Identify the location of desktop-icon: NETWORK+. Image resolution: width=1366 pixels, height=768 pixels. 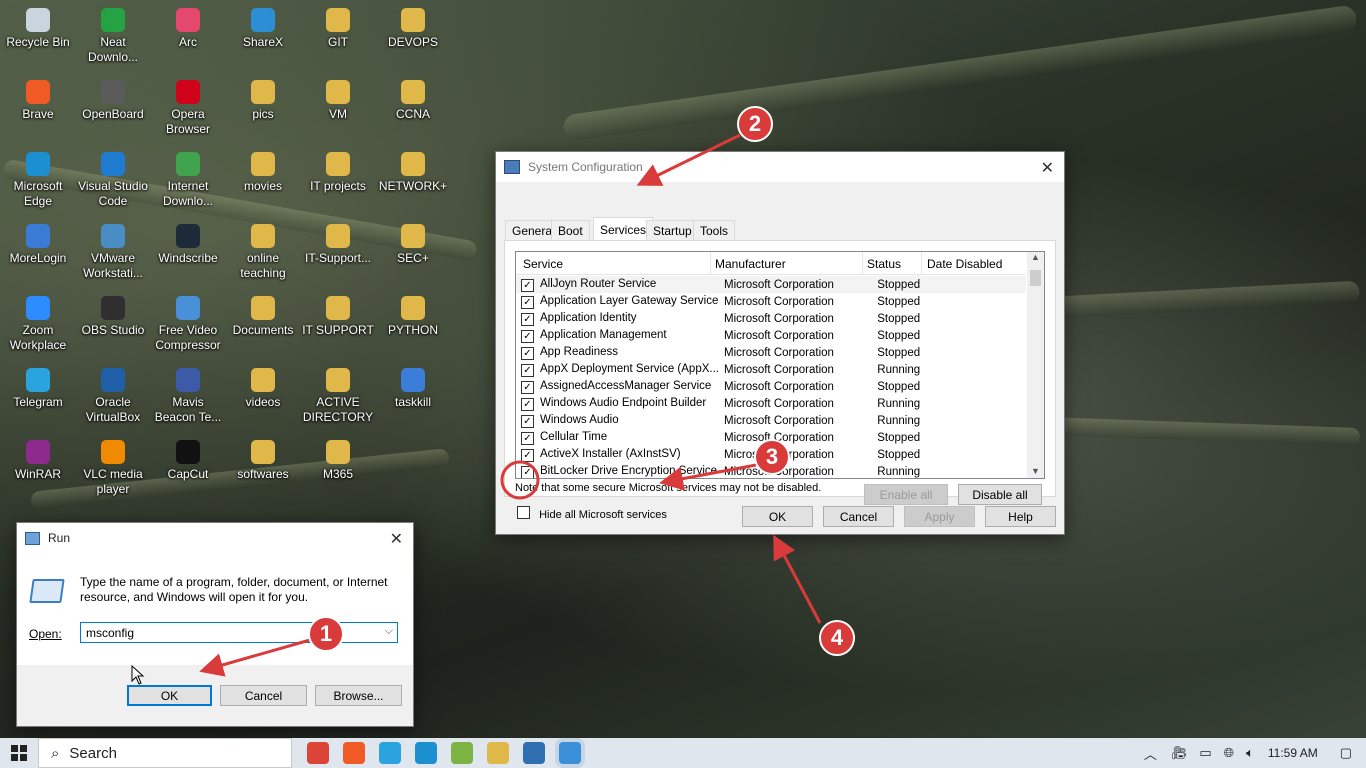
(413, 169).